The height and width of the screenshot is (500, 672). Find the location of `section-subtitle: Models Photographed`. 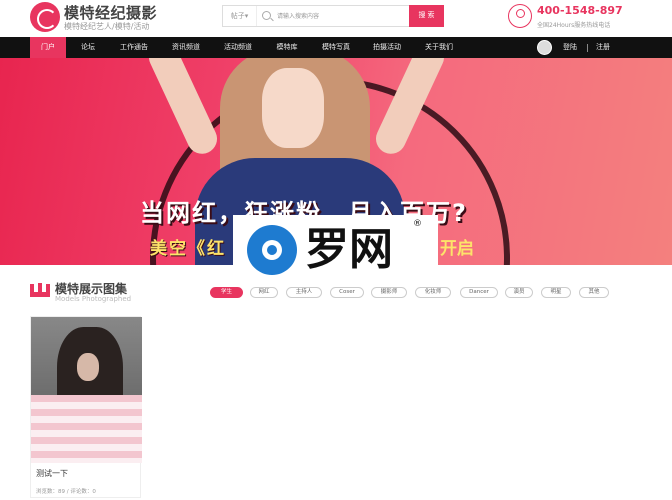

section-subtitle: Models Photographed is located at coordinates (93, 299).